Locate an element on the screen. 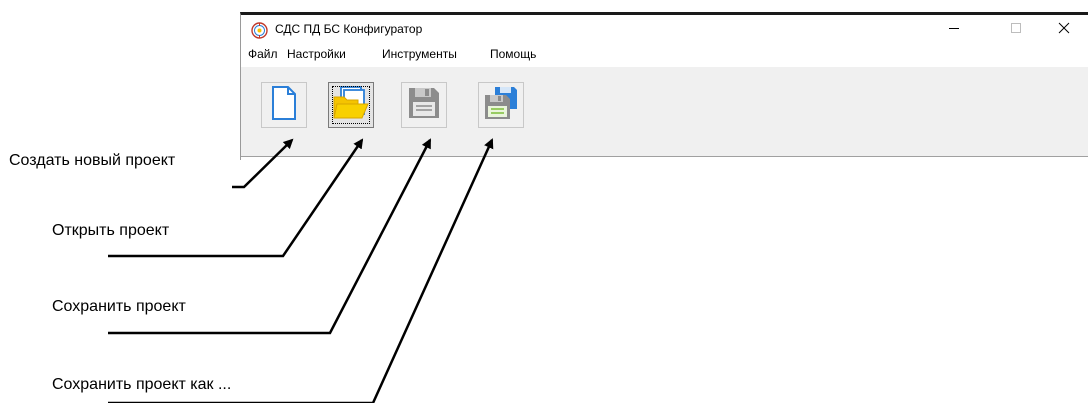 This screenshot has width=1088, height=403. save-as-icon is located at coordinates (501, 105).